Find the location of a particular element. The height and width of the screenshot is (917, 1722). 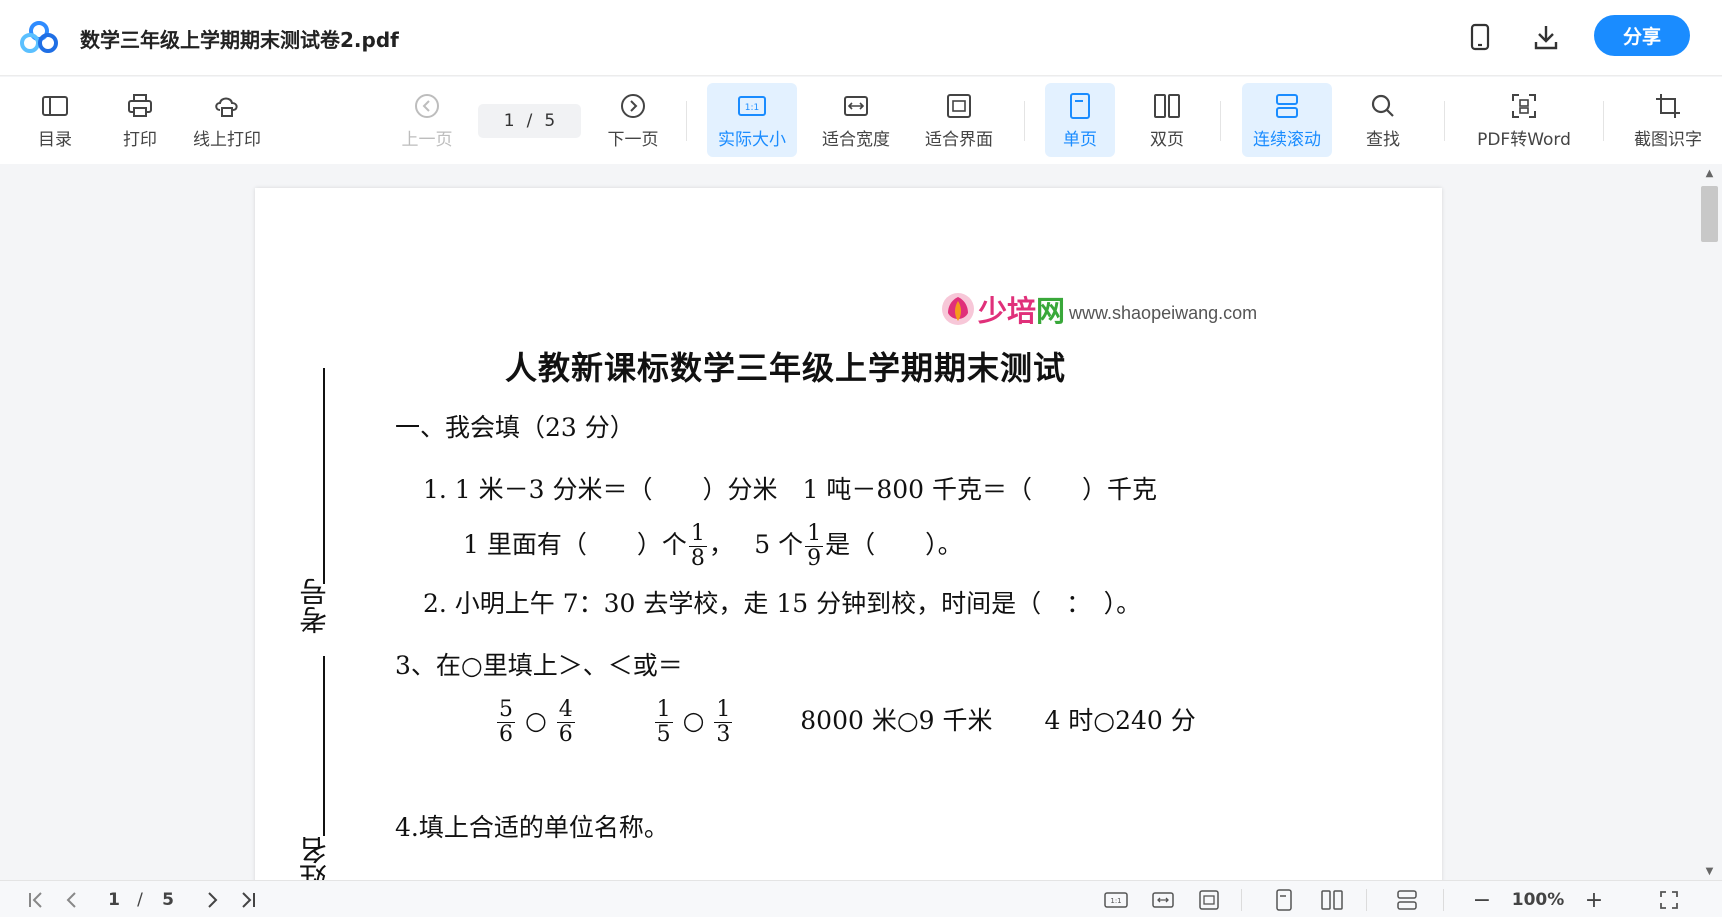

online-print-button: 线上打印 is located at coordinates (227, 120).